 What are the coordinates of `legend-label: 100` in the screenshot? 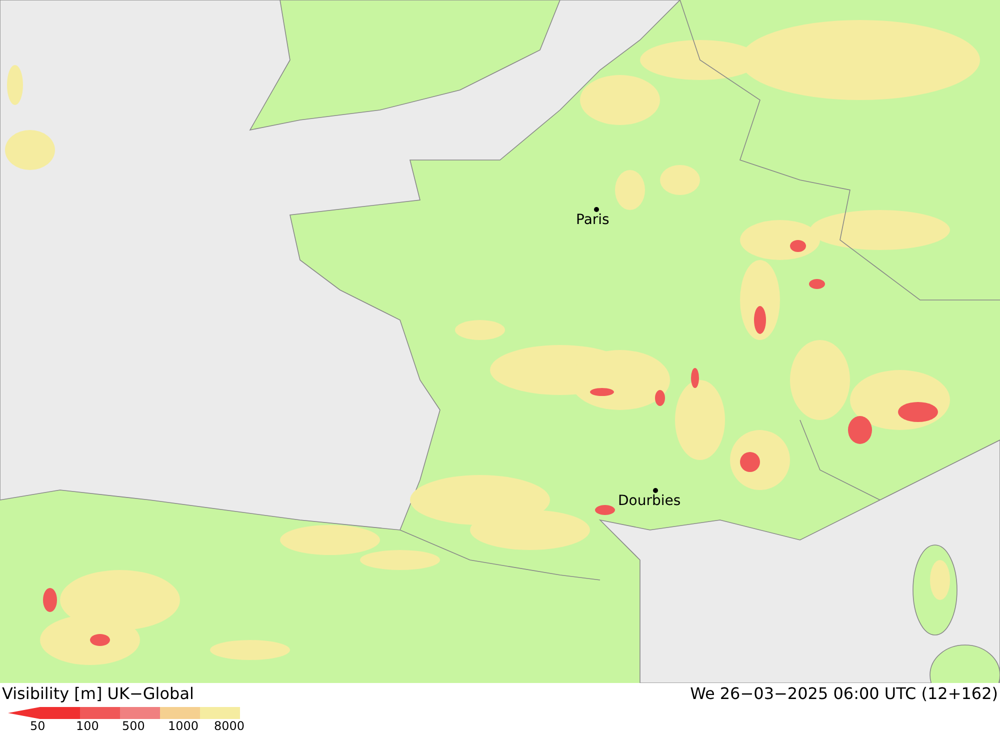 It's located at (88, 726).